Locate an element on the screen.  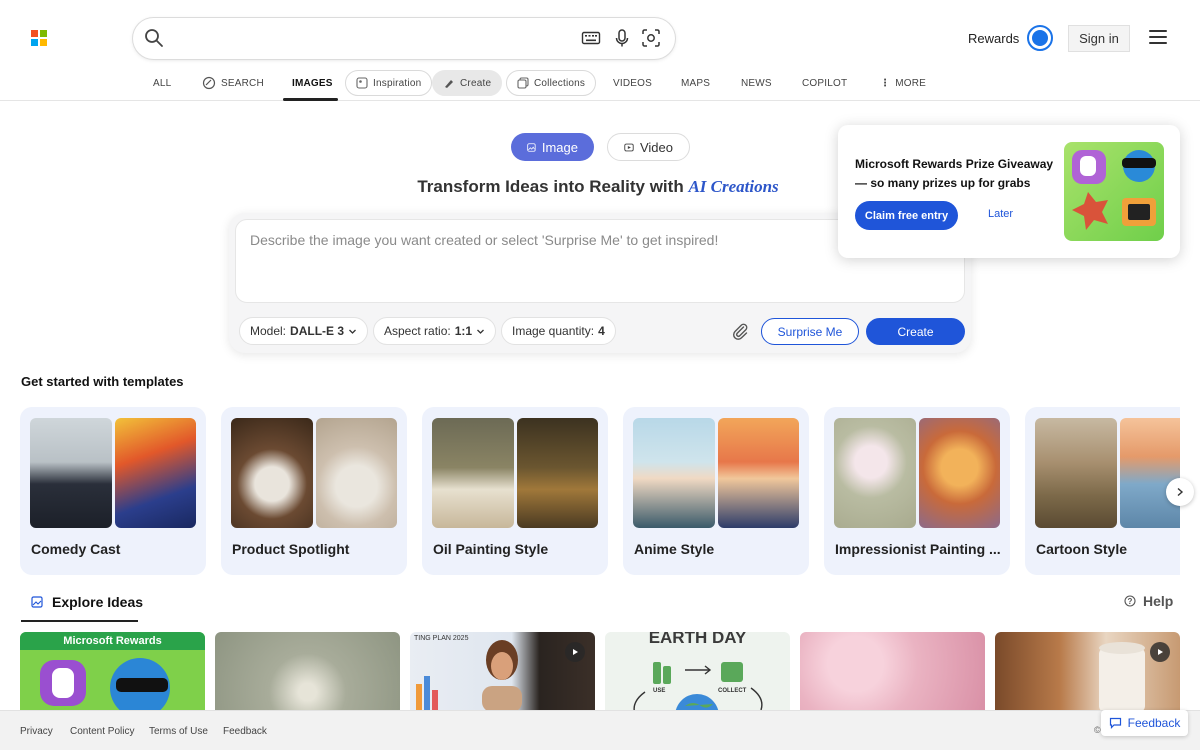
copilot-search-icon is located at coordinates (209, 83).